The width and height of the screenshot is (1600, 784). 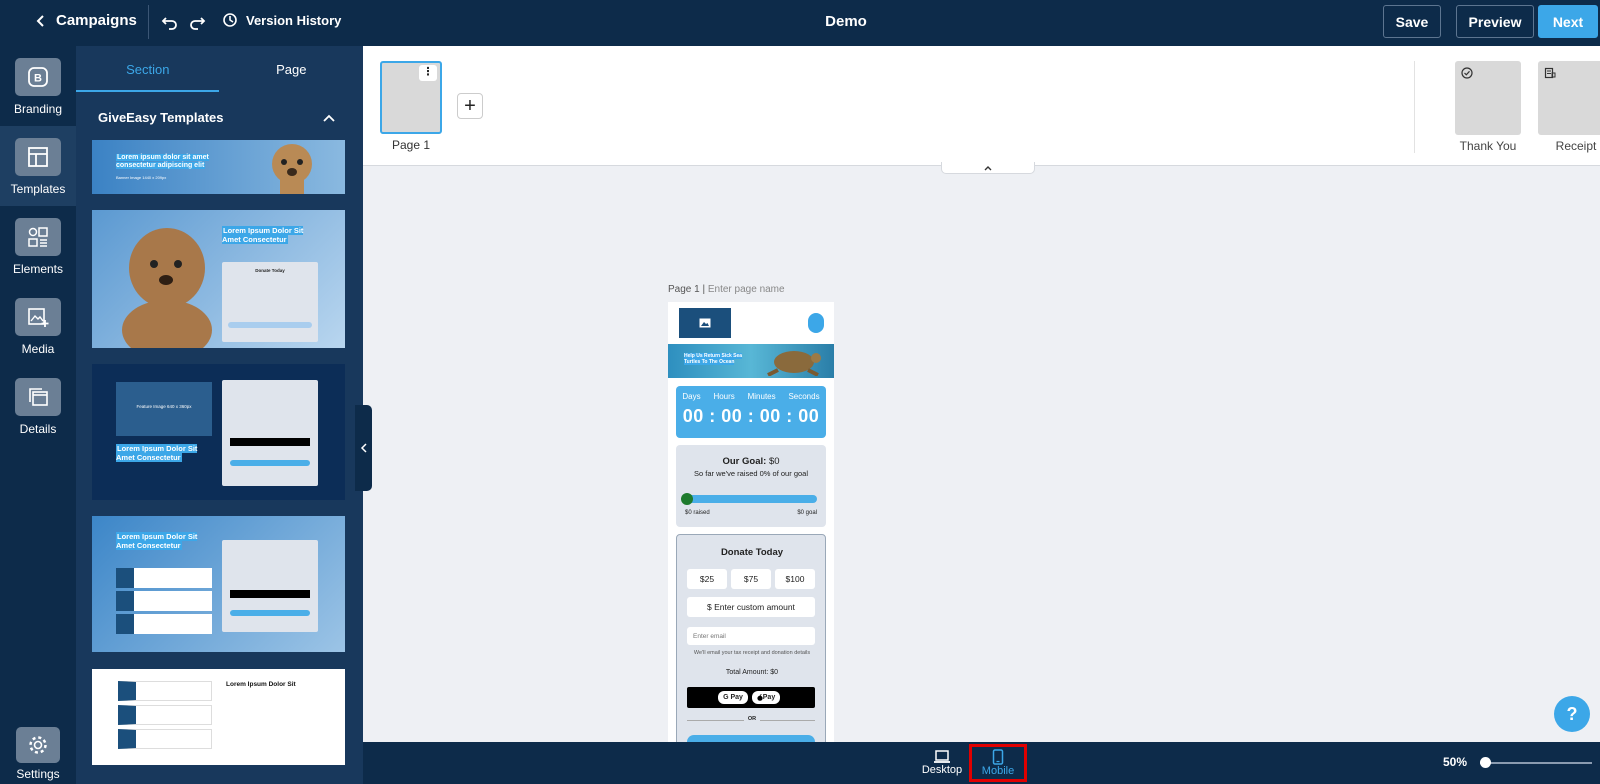 What do you see at coordinates (38, 774) in the screenshot?
I see `rail-label-settings: Settings` at bounding box center [38, 774].